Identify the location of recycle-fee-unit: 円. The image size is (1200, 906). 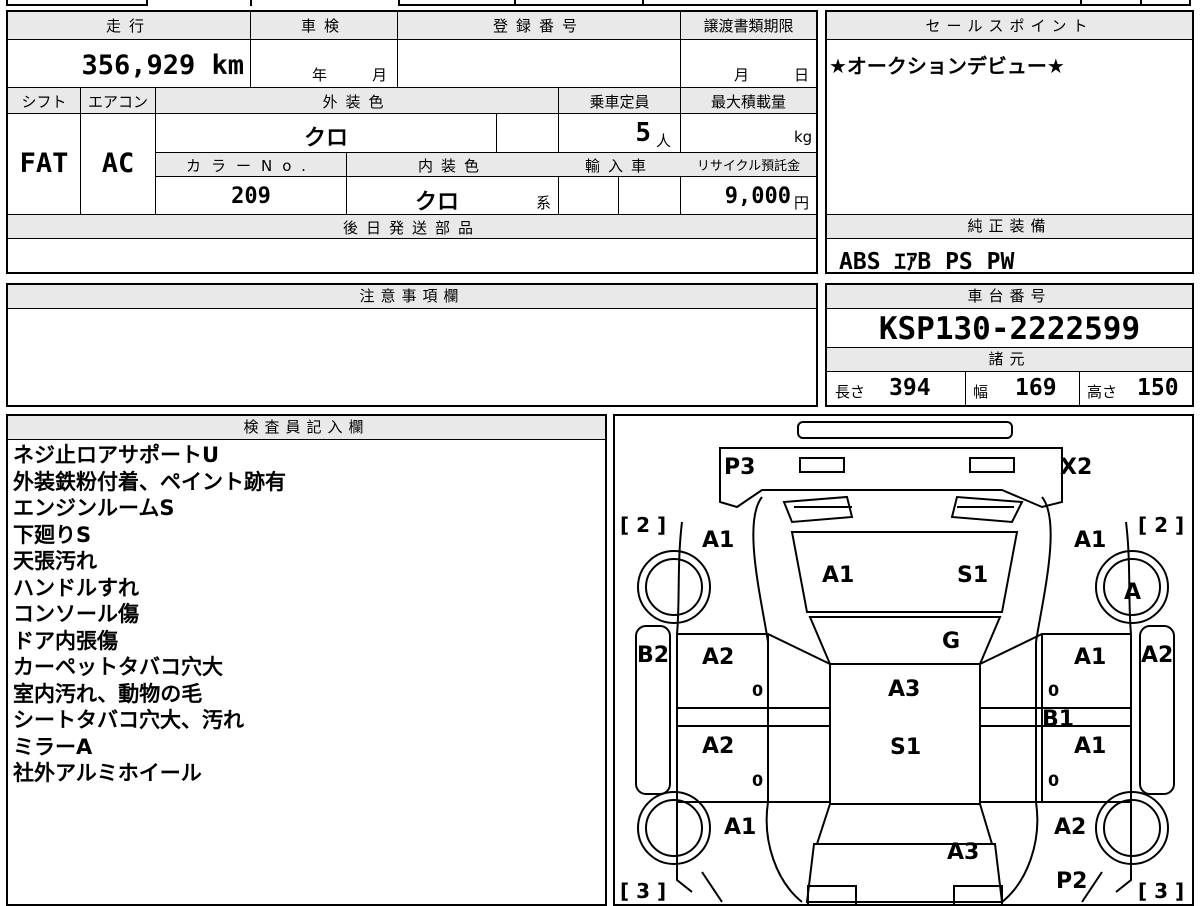
(802, 203).